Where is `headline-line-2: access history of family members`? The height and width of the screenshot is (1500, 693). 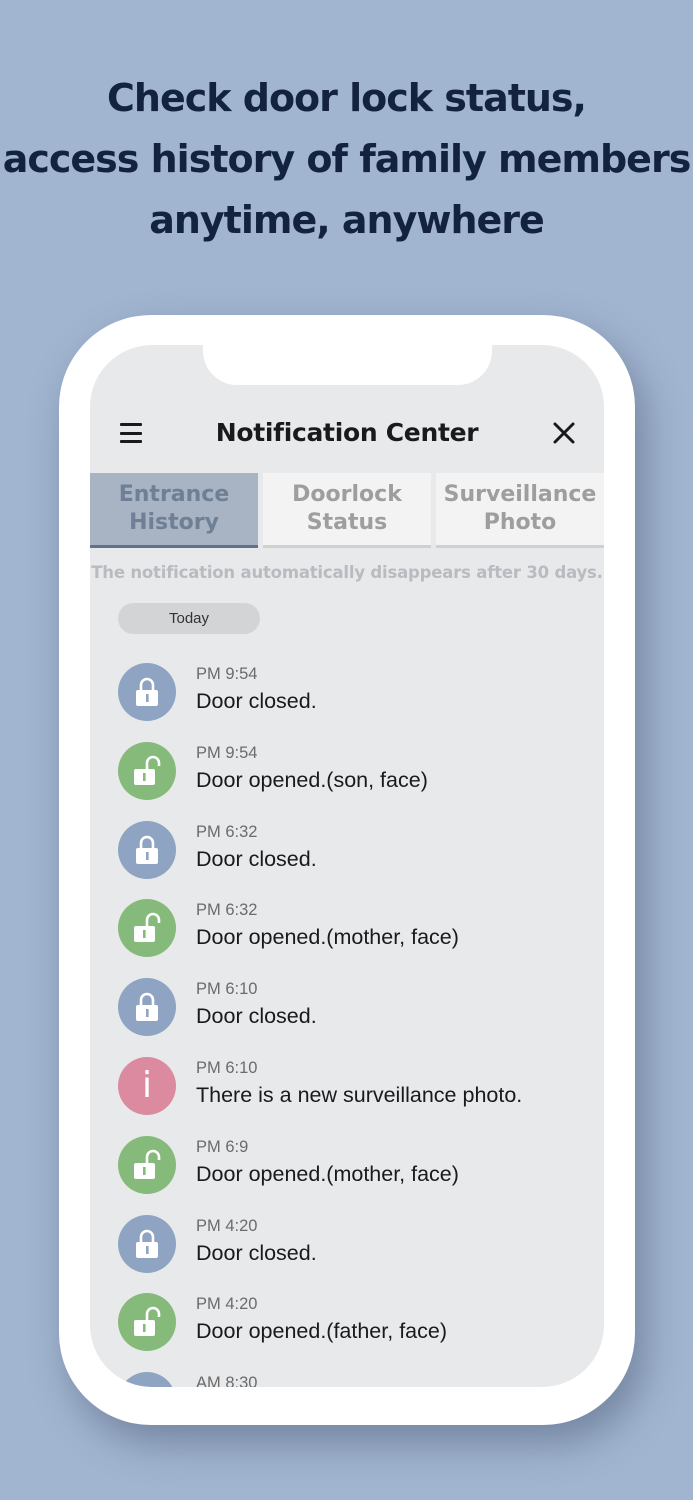
headline-line-2: access history of family members is located at coordinates (347, 159).